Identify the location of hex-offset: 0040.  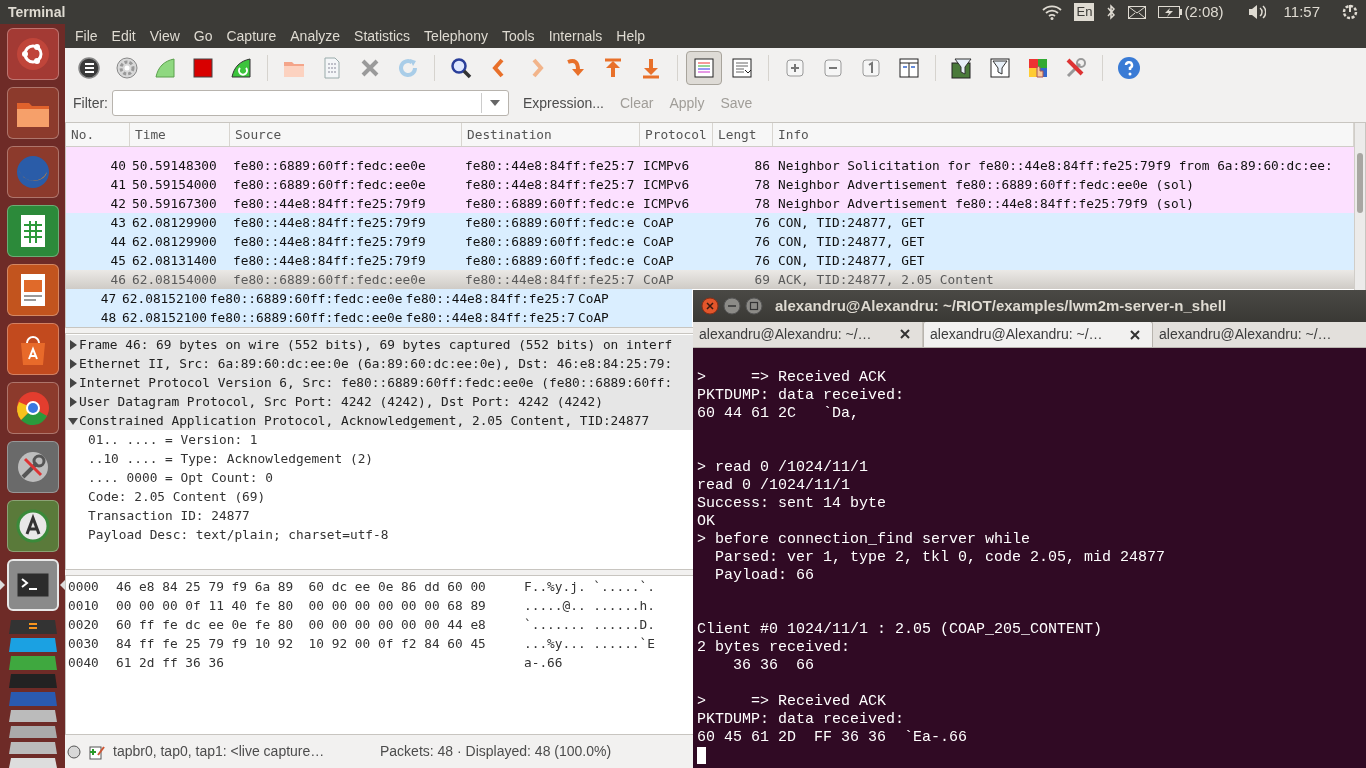
(84, 662).